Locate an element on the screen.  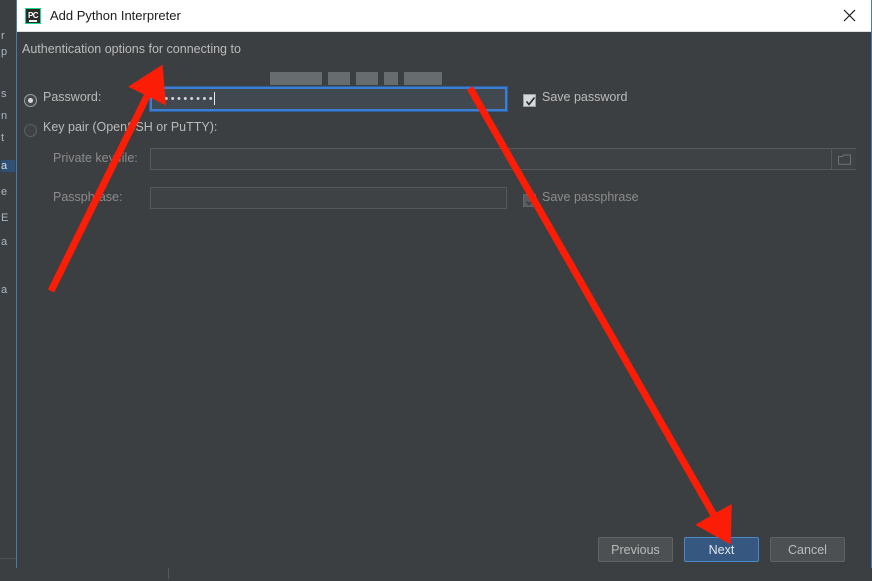
previous-button: Previous is located at coordinates (635, 549).